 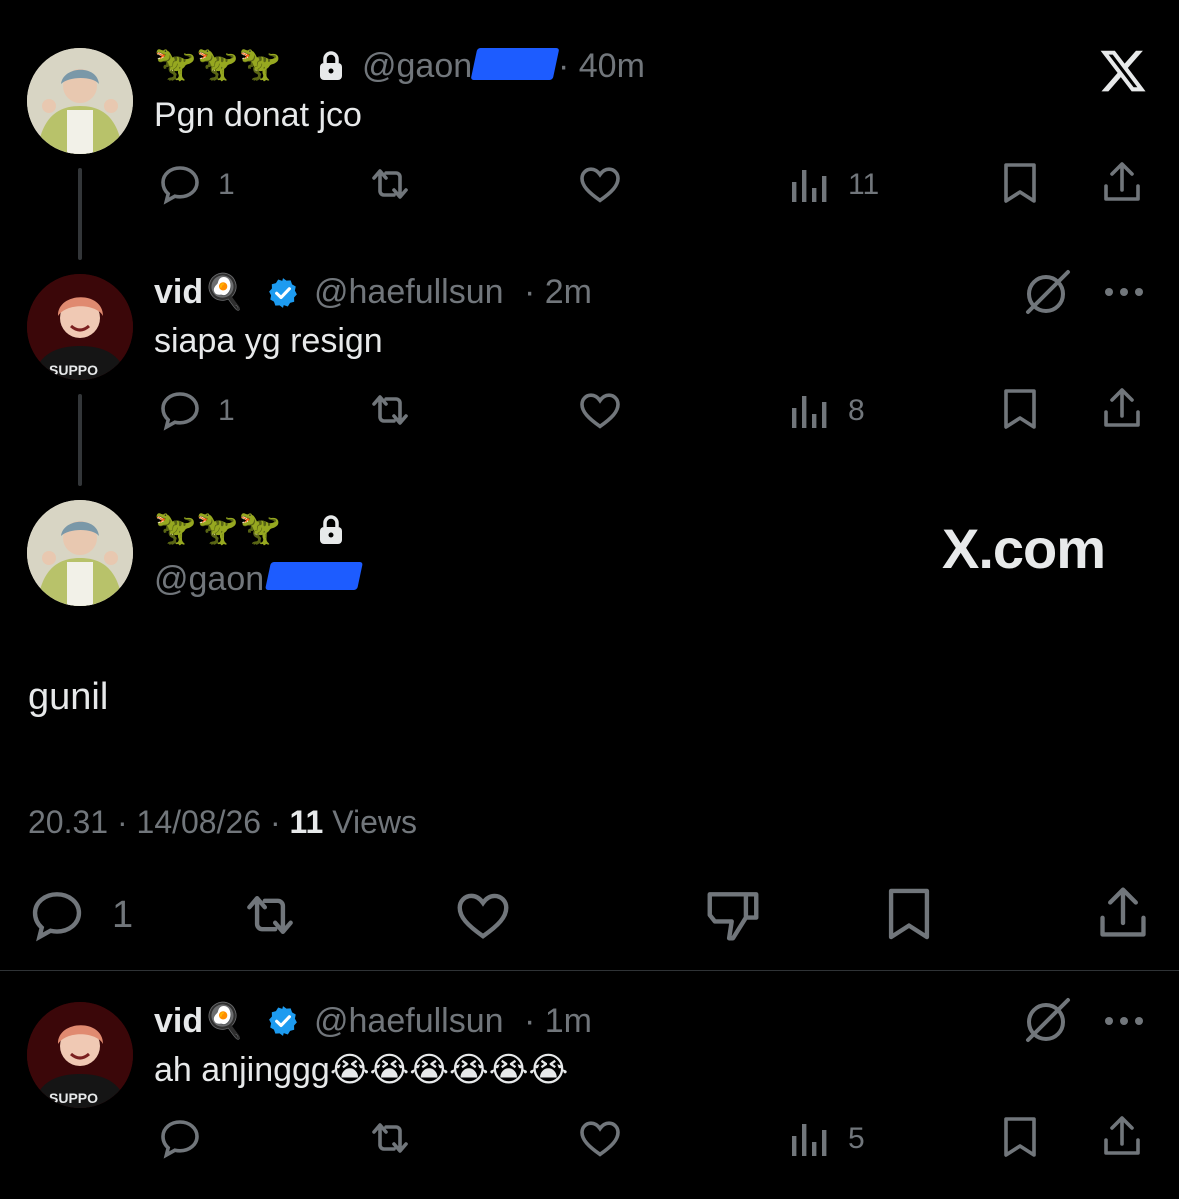 What do you see at coordinates (375, 822) in the screenshot?
I see `views-label: Views` at bounding box center [375, 822].